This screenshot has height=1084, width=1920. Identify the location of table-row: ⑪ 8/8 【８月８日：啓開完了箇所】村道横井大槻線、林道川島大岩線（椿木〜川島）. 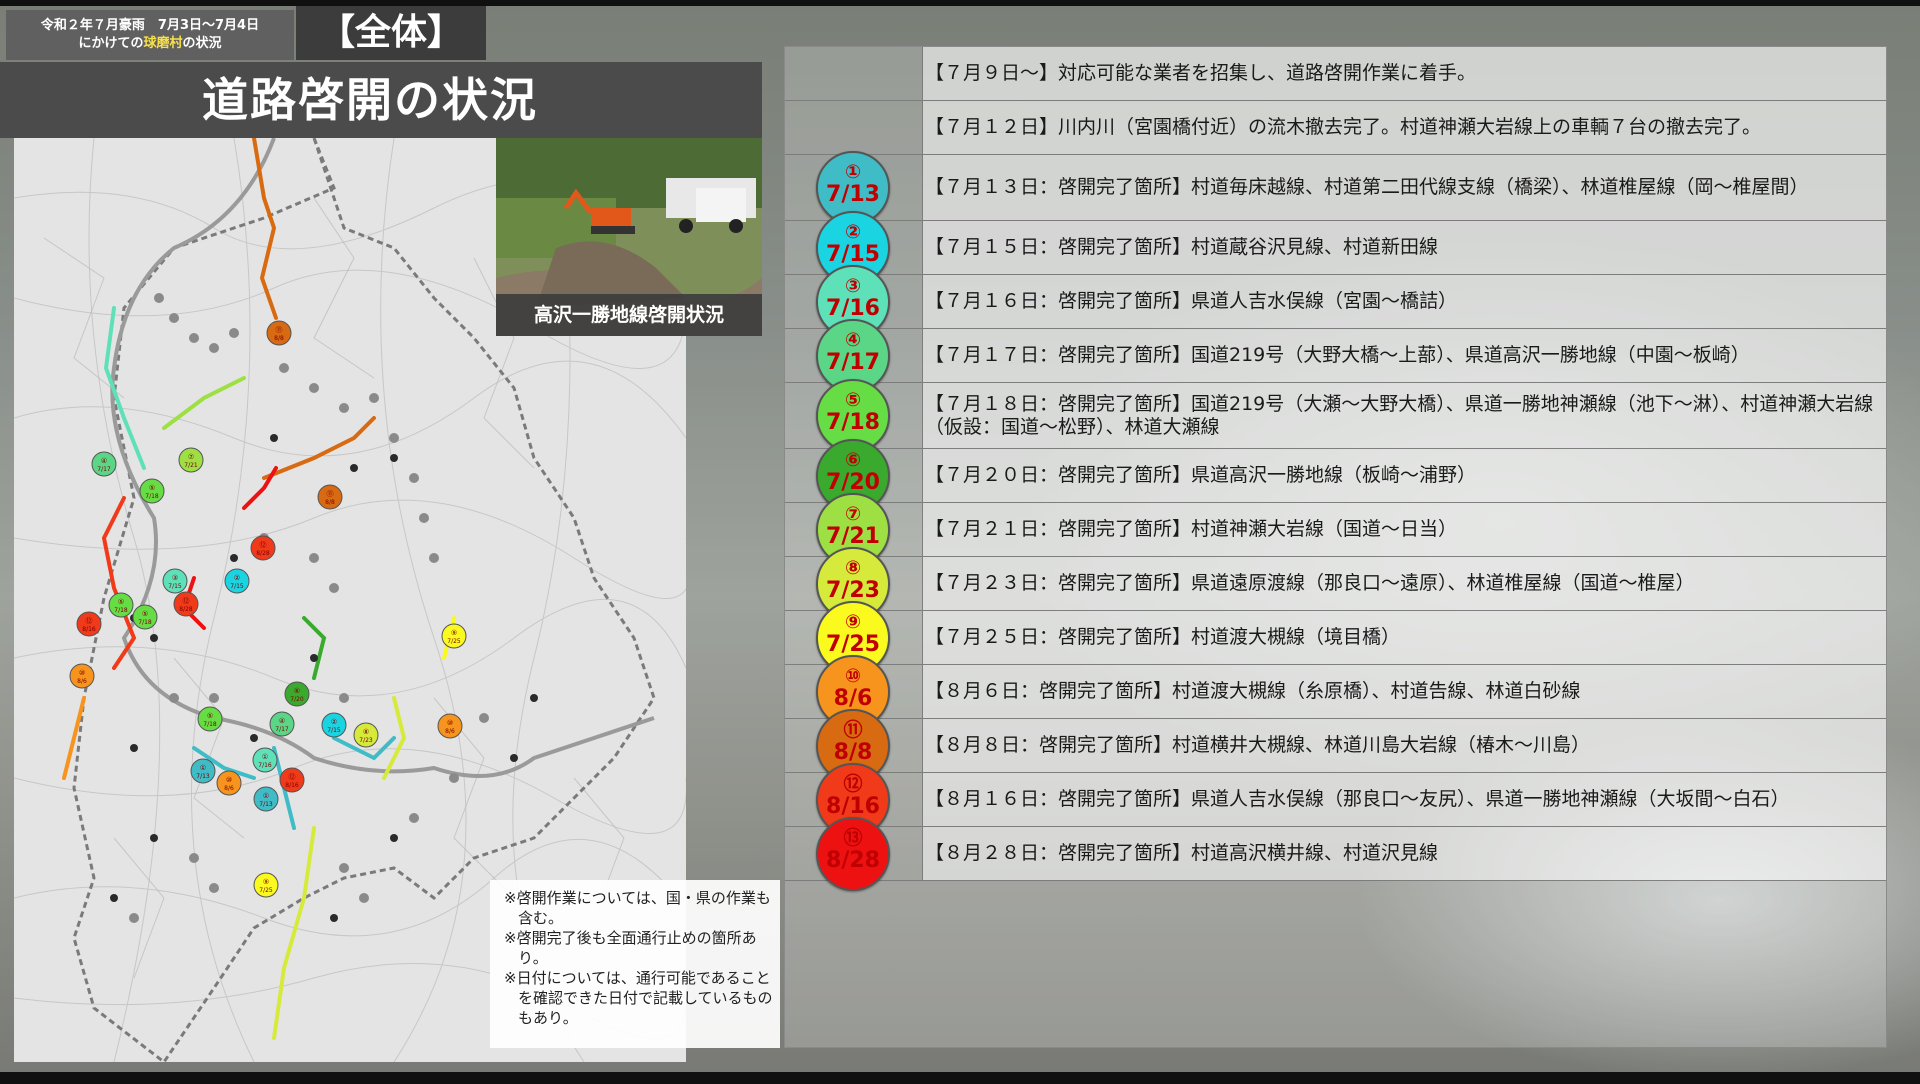
(1335, 746).